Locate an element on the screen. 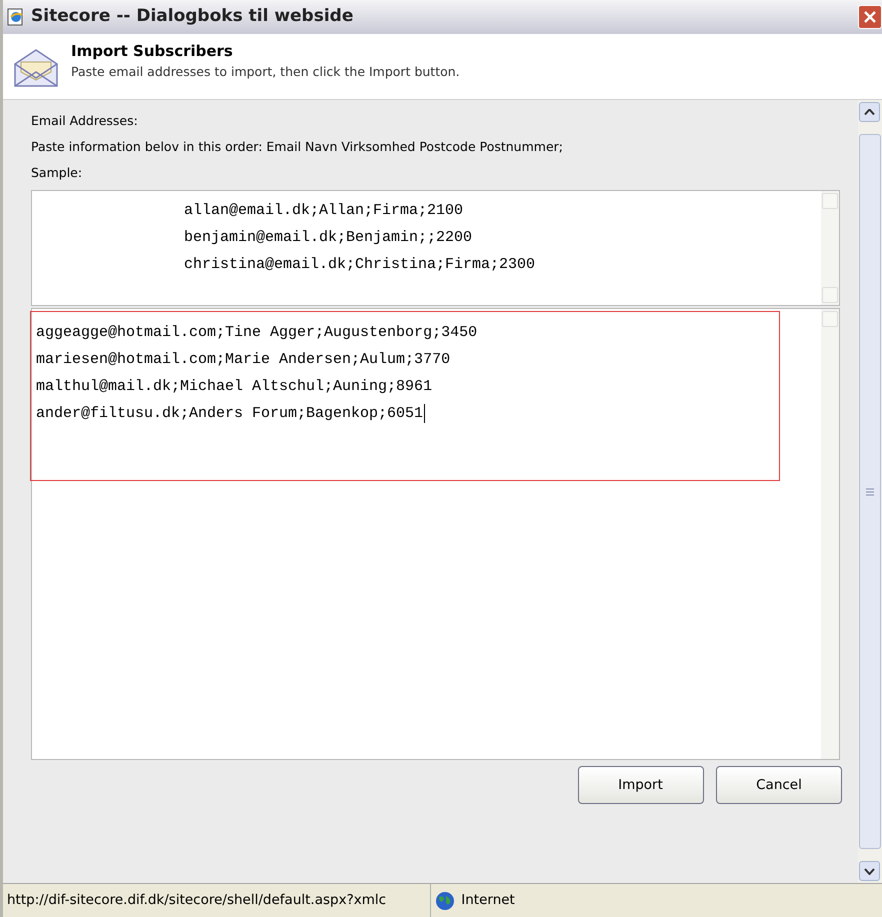  scroll-down-button is located at coordinates (869, 871).